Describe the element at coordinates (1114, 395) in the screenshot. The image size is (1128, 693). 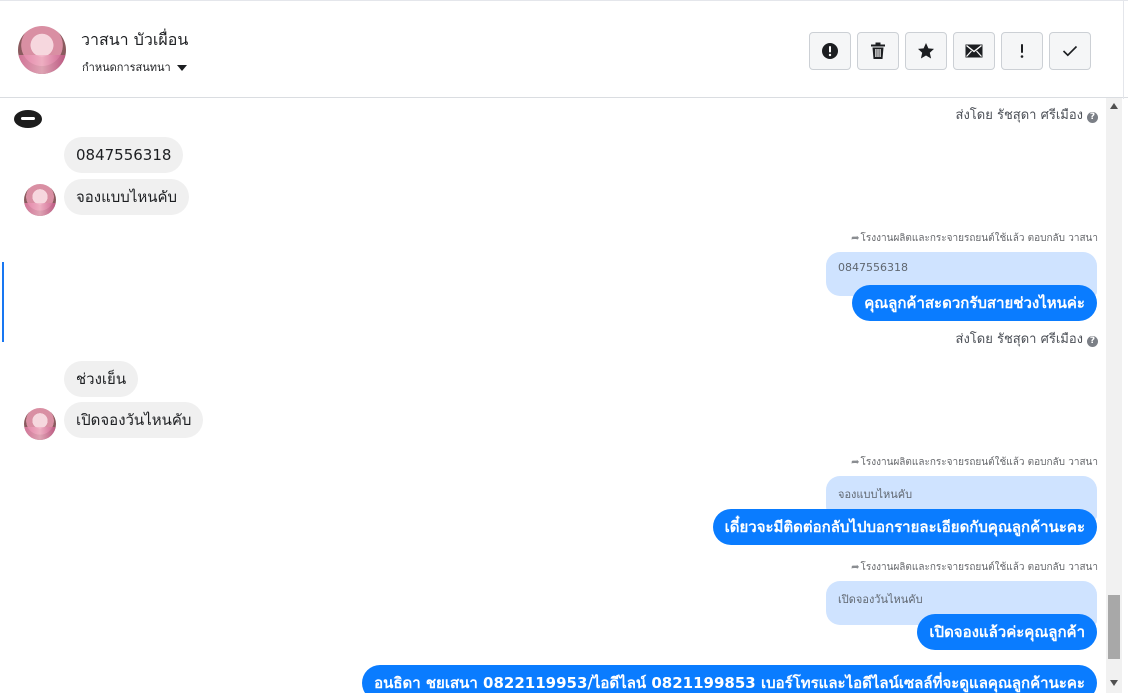
I see `thread-scrollbar` at that location.